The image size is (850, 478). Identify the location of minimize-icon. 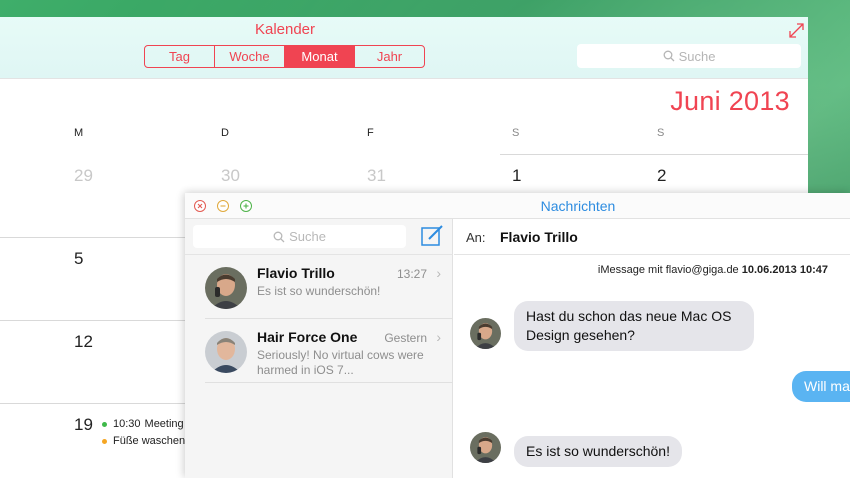
(223, 206).